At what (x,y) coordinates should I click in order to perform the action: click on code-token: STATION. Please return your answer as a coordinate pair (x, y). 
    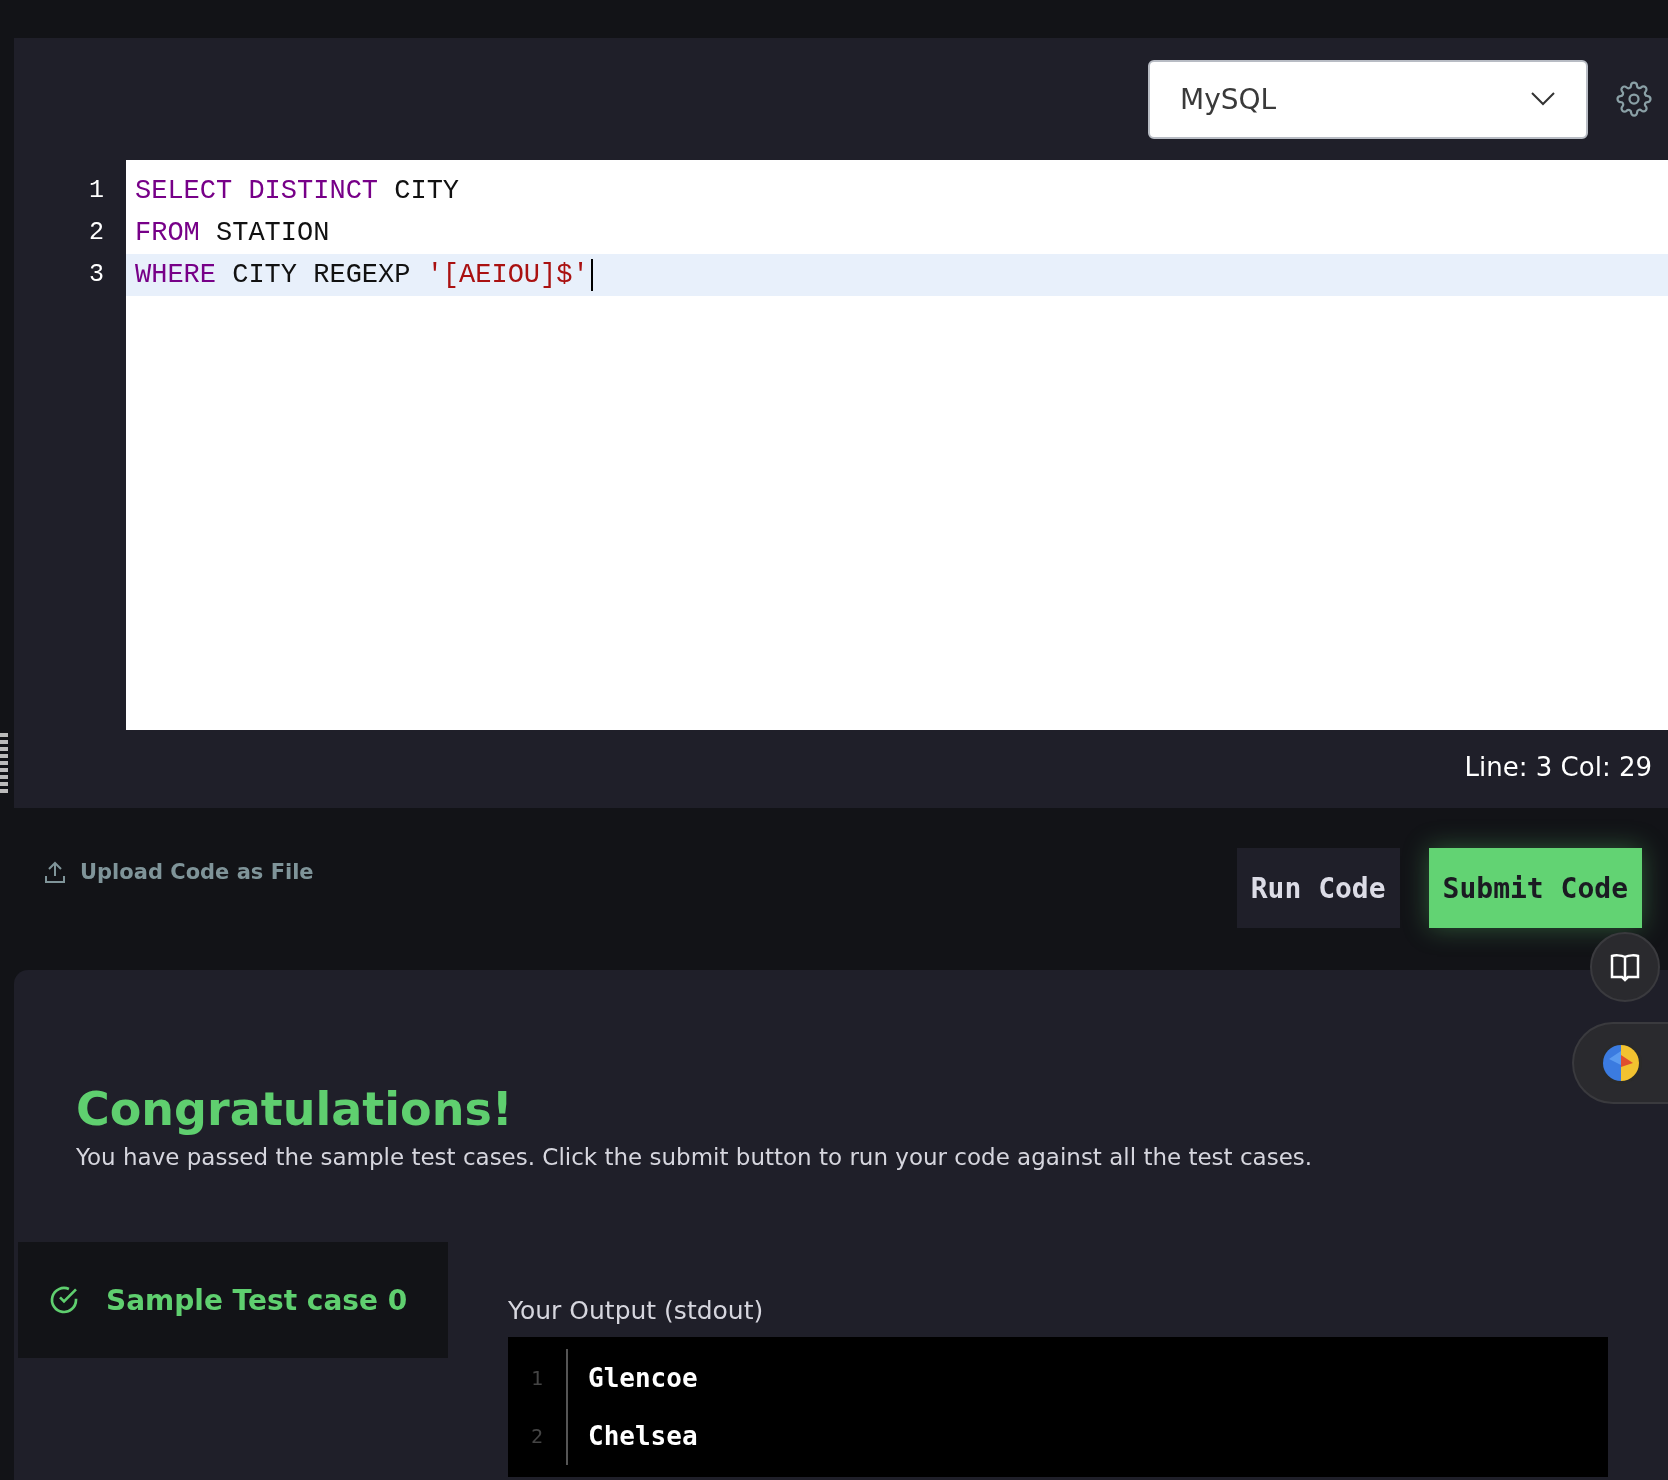
    Looking at the image, I should click on (273, 233).